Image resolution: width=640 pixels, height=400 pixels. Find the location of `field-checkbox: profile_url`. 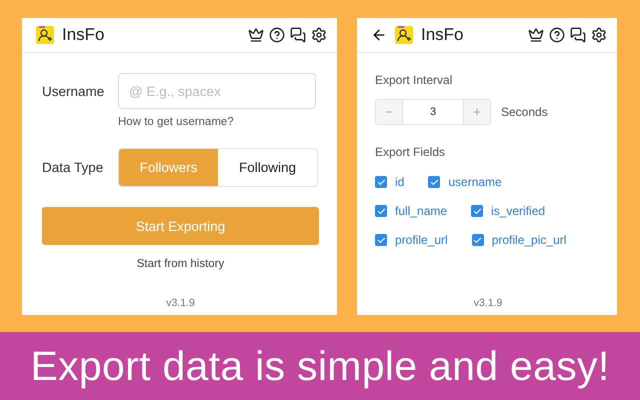

field-checkbox: profile_url is located at coordinates (411, 240).